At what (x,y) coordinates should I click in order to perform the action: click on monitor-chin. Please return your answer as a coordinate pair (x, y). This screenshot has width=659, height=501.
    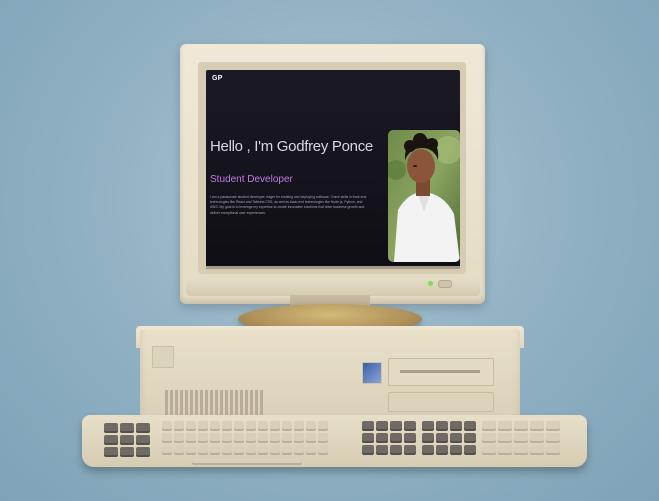
    Looking at the image, I should click on (333, 287).